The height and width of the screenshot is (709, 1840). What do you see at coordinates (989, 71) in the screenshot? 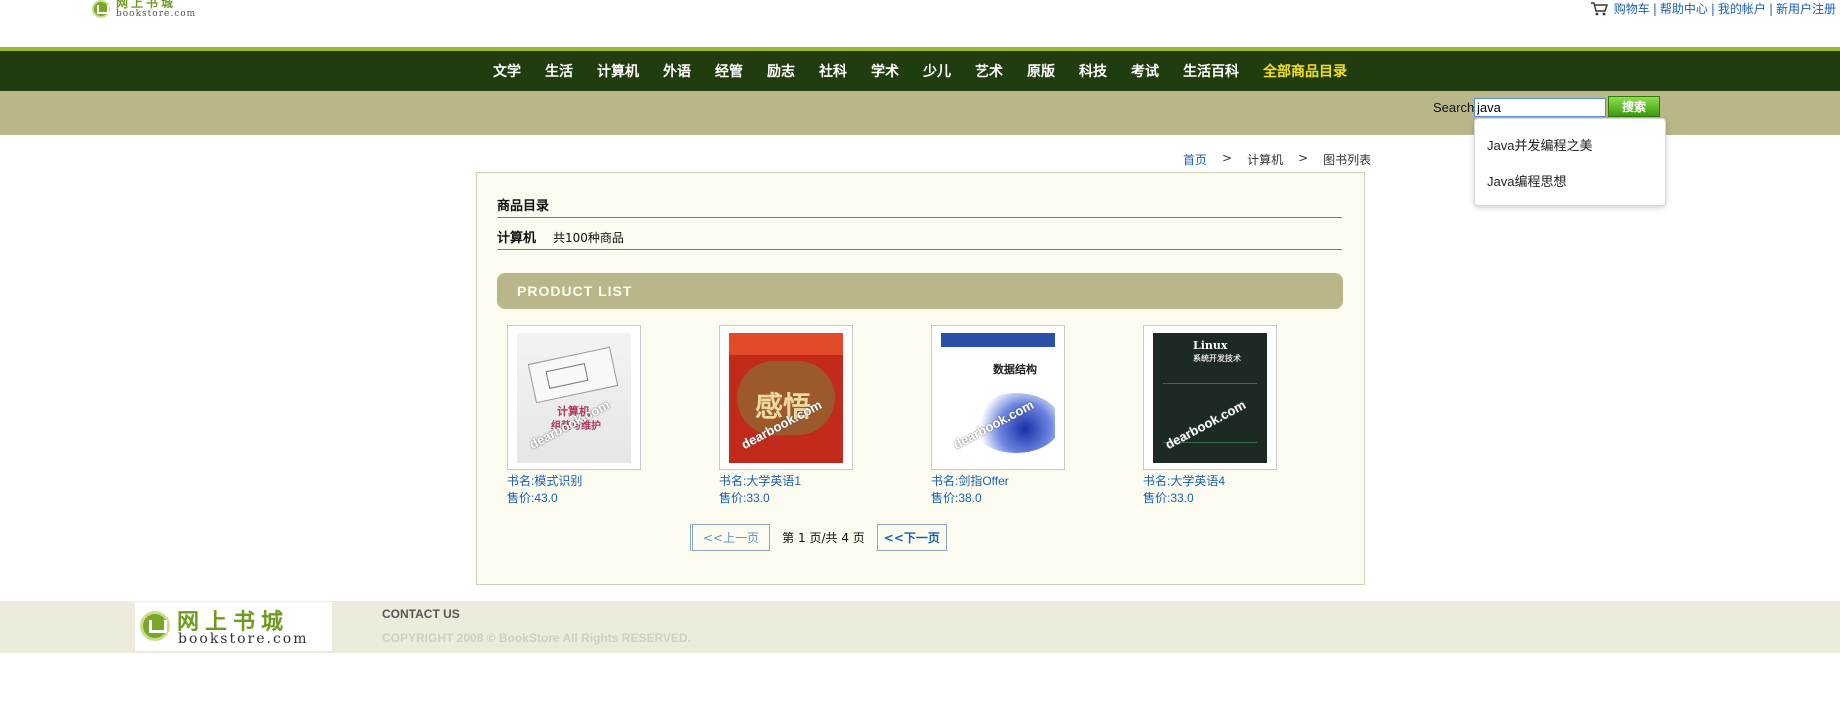
I see `nav-item-art: 艺术` at bounding box center [989, 71].